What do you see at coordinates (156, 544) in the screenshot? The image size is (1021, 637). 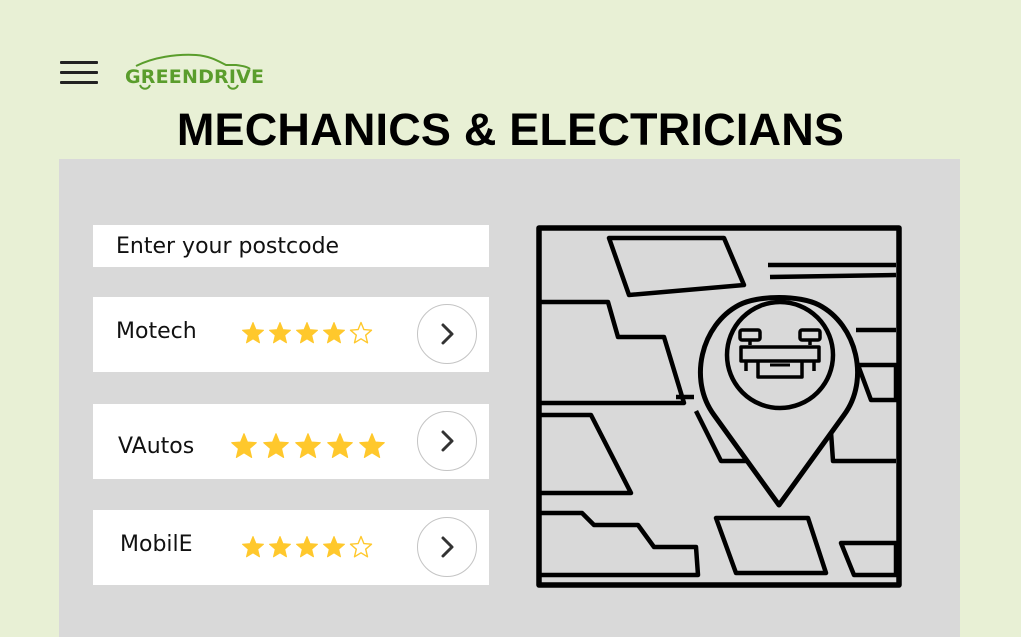 I see `provider-name: MobilE` at bounding box center [156, 544].